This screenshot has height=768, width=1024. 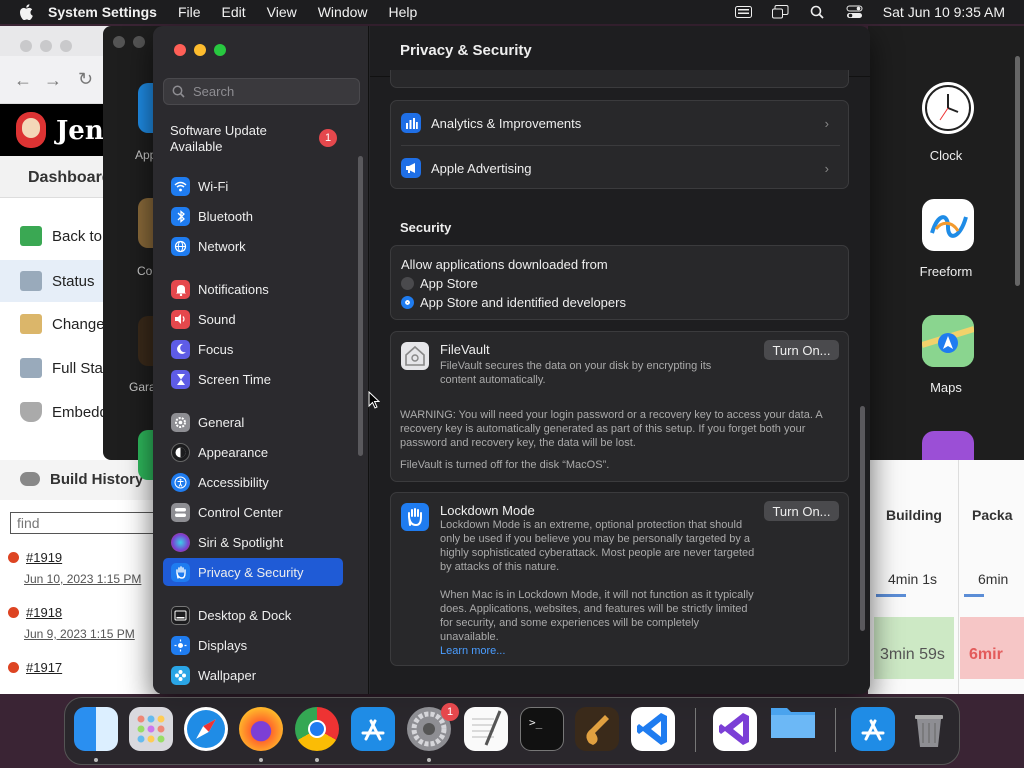 I want to click on card-top-remnant, so click(x=619, y=79).